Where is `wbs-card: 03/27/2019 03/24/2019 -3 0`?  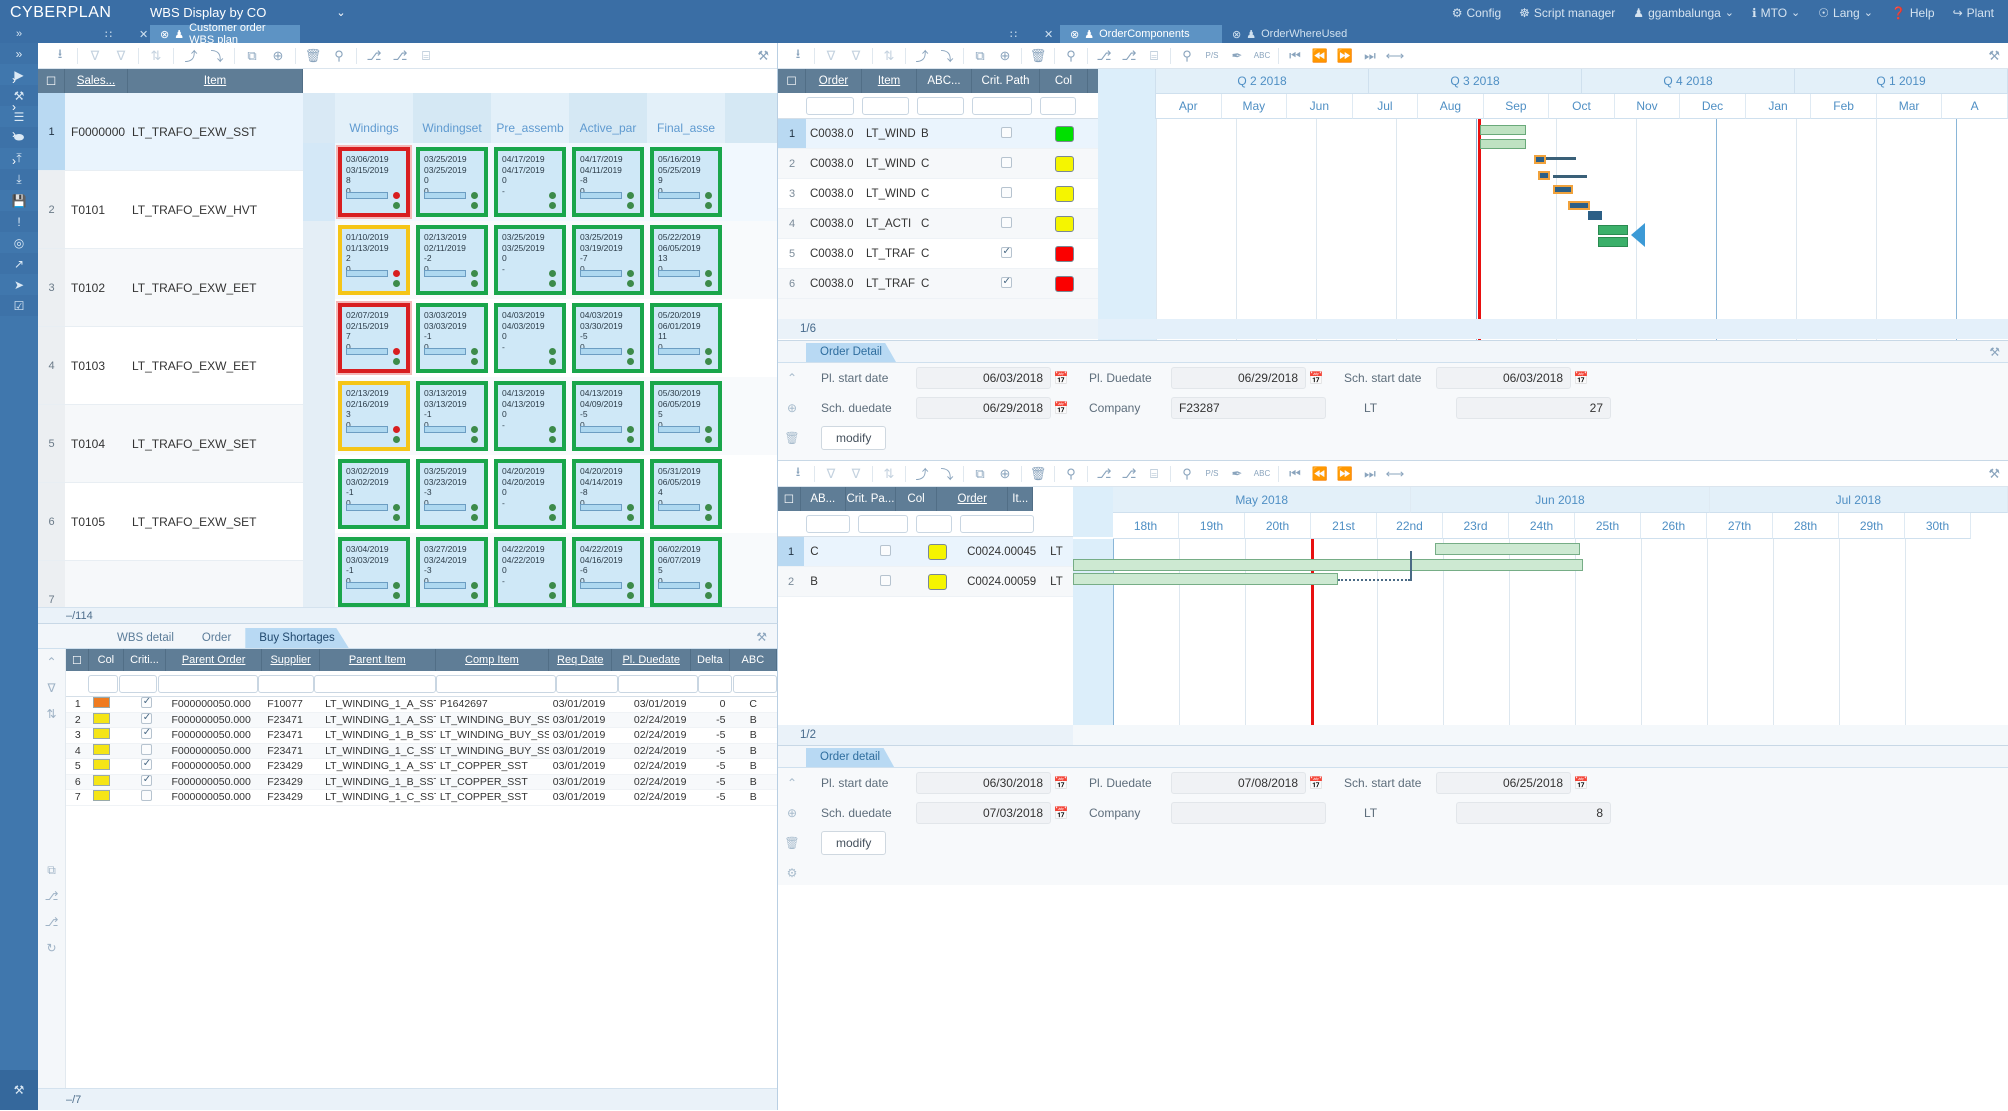
wbs-card: 03/27/2019 03/24/2019 -3 0 is located at coordinates (452, 572).